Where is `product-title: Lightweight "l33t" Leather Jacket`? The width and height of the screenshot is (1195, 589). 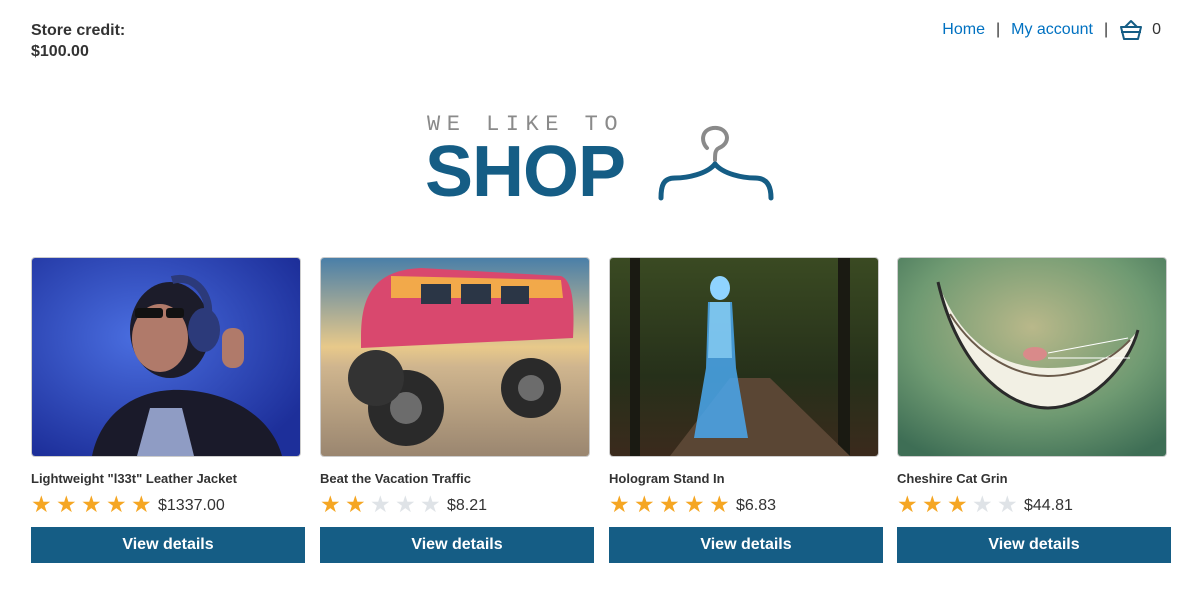 product-title: Lightweight "l33t" Leather Jacket is located at coordinates (168, 479).